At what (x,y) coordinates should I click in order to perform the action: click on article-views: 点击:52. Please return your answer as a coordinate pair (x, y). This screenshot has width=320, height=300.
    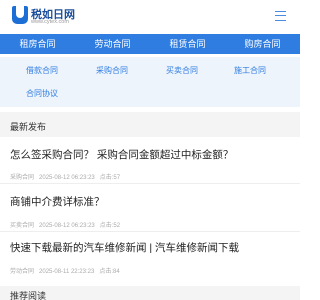
    Looking at the image, I should click on (110, 226).